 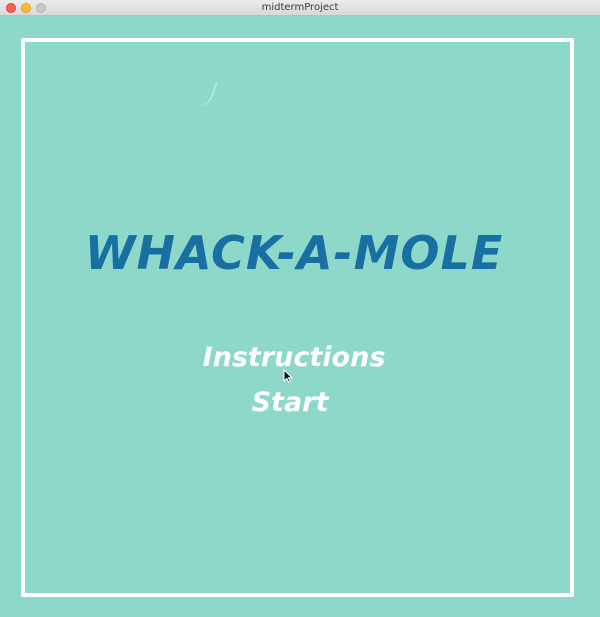 What do you see at coordinates (288, 376) in the screenshot?
I see `arrow-cursor-icon` at bounding box center [288, 376].